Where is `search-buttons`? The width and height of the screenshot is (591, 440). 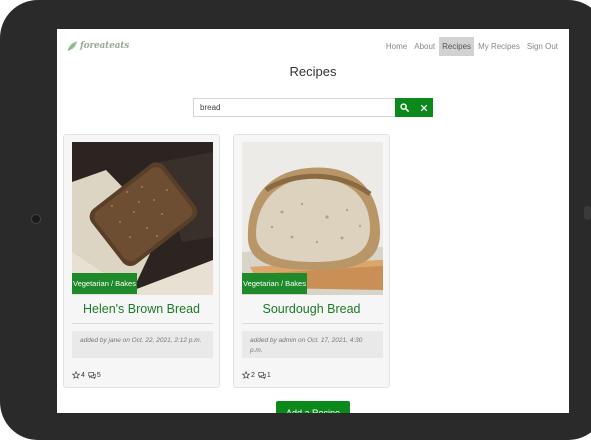 search-buttons is located at coordinates (414, 107).